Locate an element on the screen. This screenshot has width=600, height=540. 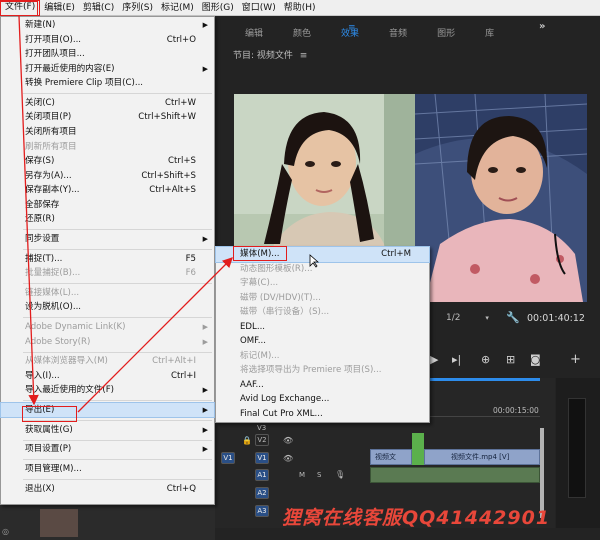
watermark-text: 狸窝在线客服QQ41442901 is located at coordinates (416, 518).